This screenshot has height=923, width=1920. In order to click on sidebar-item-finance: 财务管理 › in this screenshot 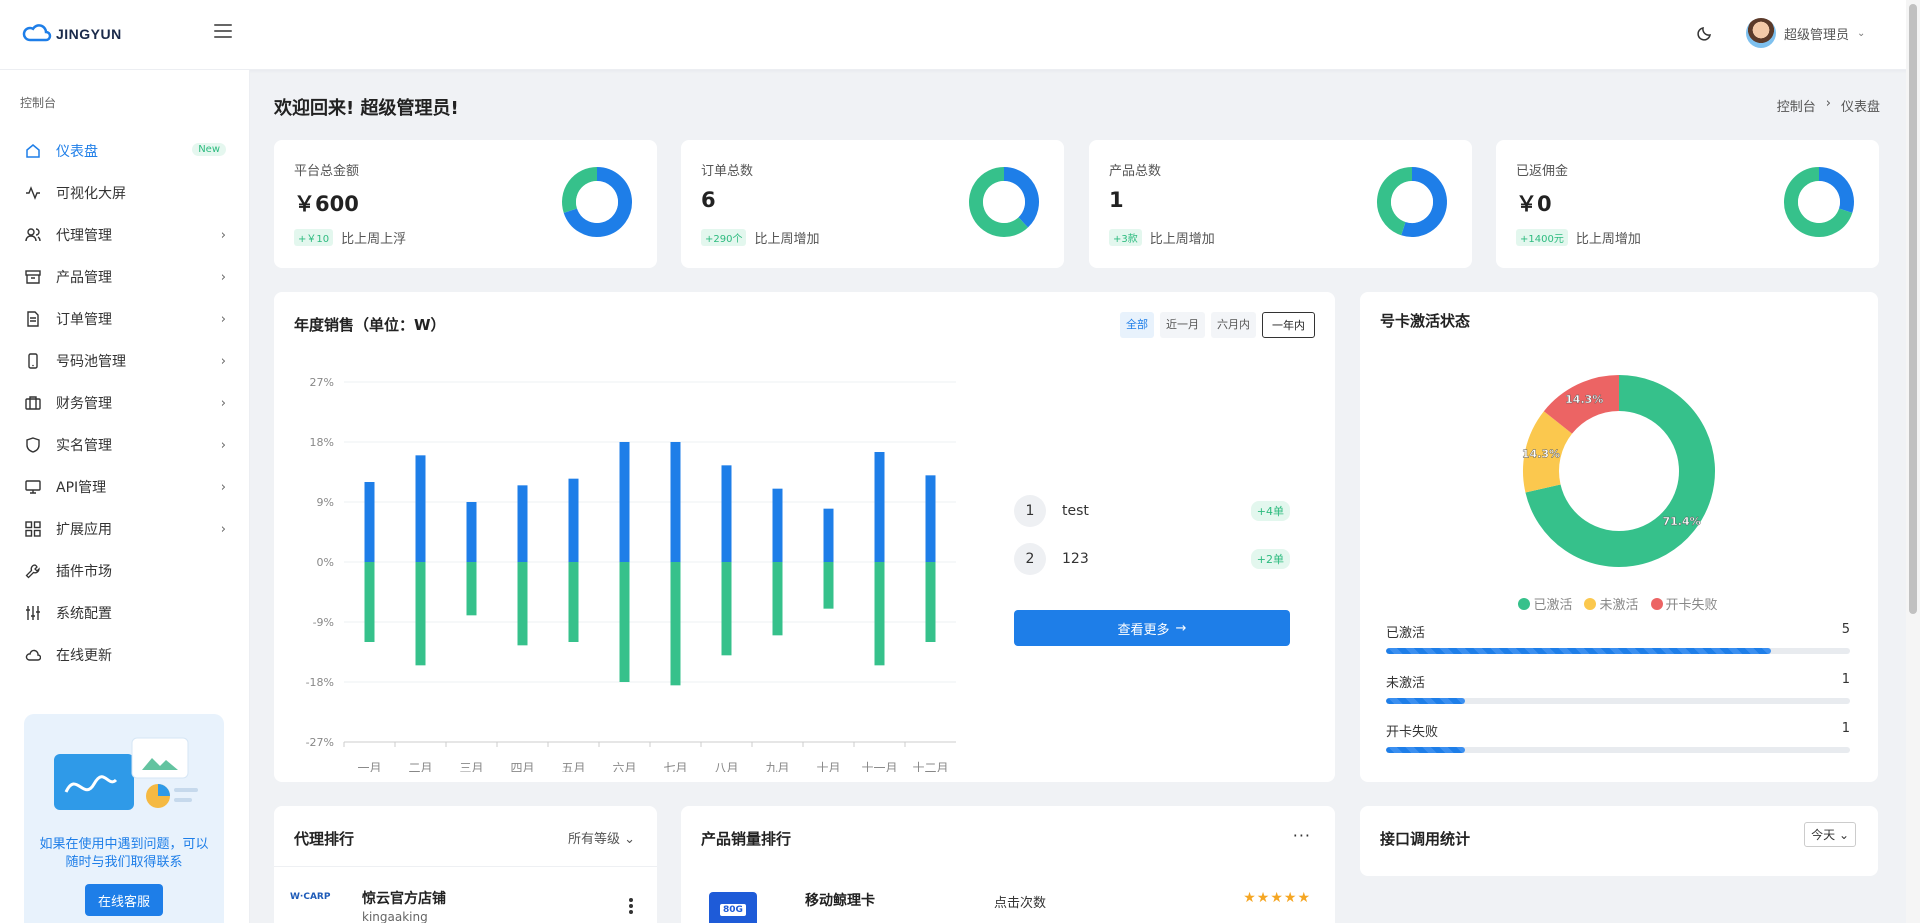, I will do `click(125, 403)`.